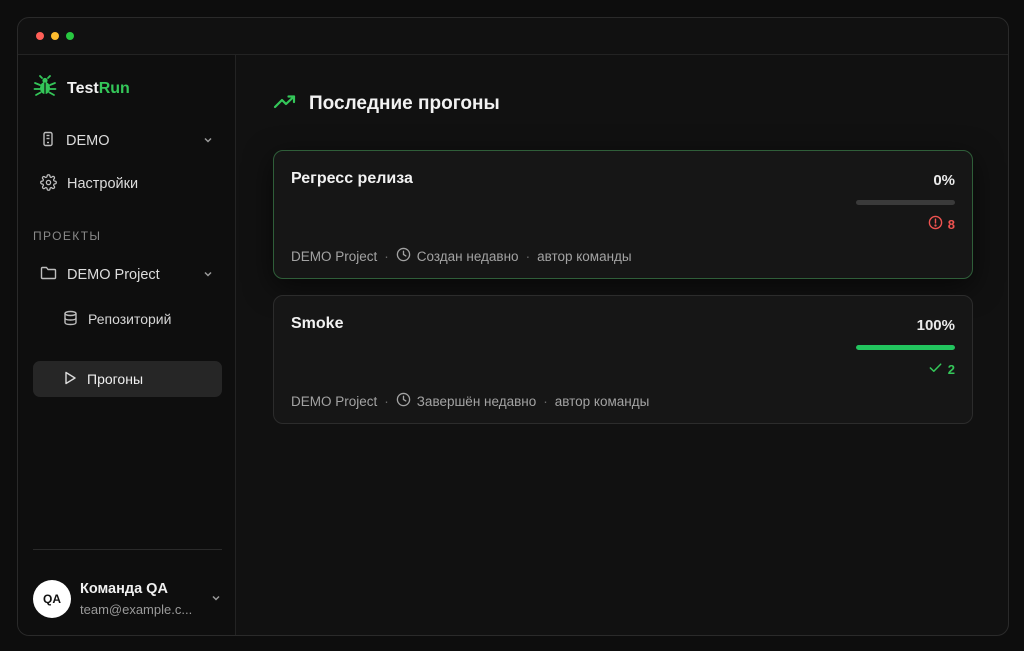  I want to click on sidebar-divider, so click(127, 549).